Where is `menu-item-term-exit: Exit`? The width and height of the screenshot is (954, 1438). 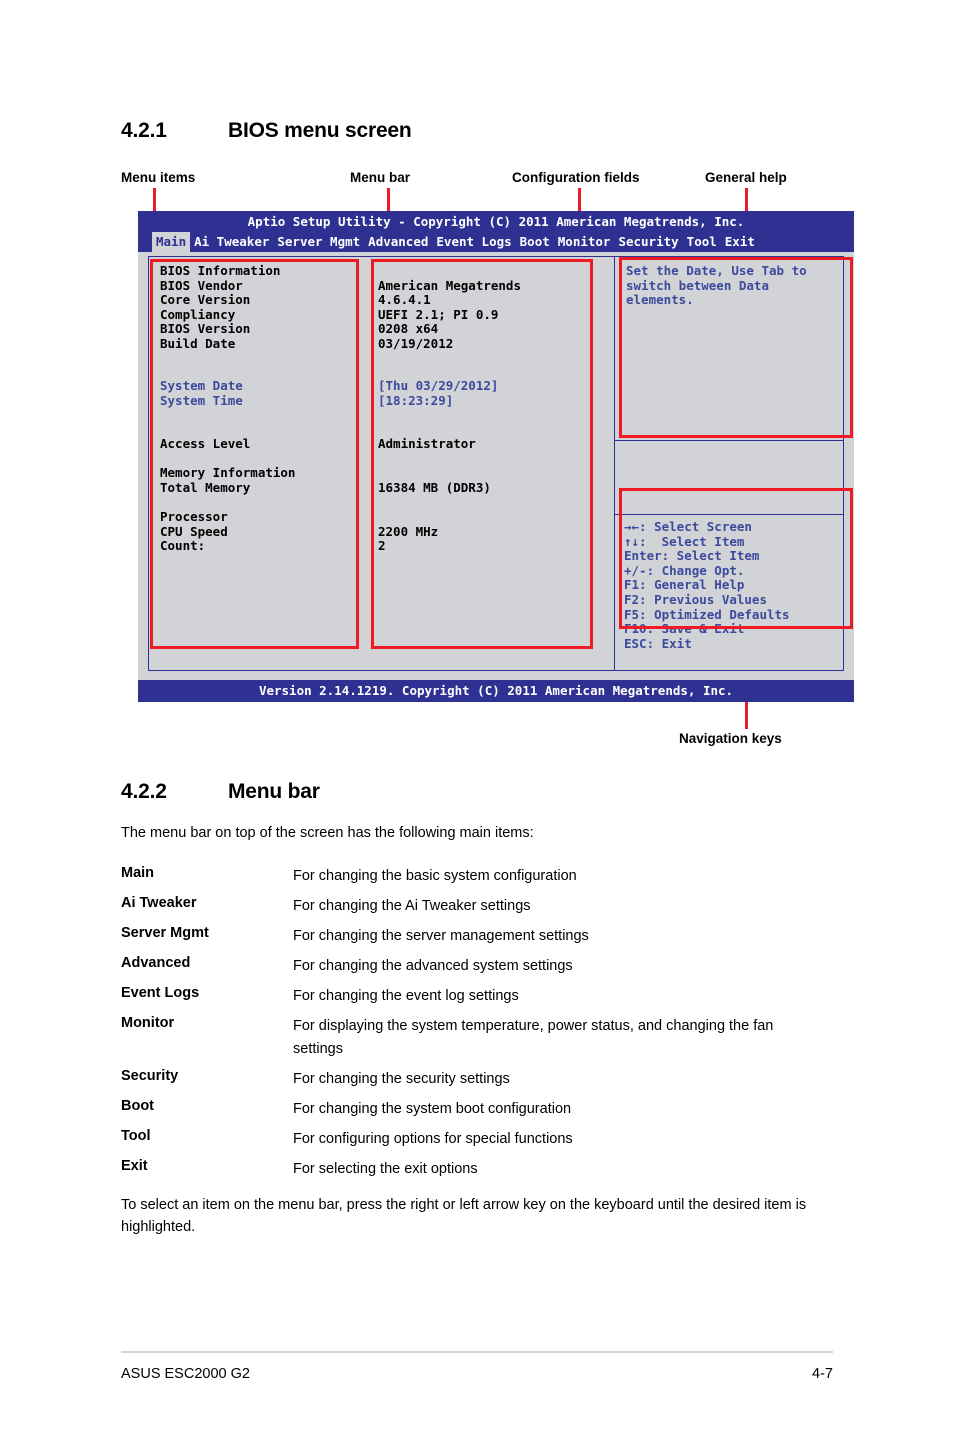
menu-item-term-exit: Exit is located at coordinates (134, 1166).